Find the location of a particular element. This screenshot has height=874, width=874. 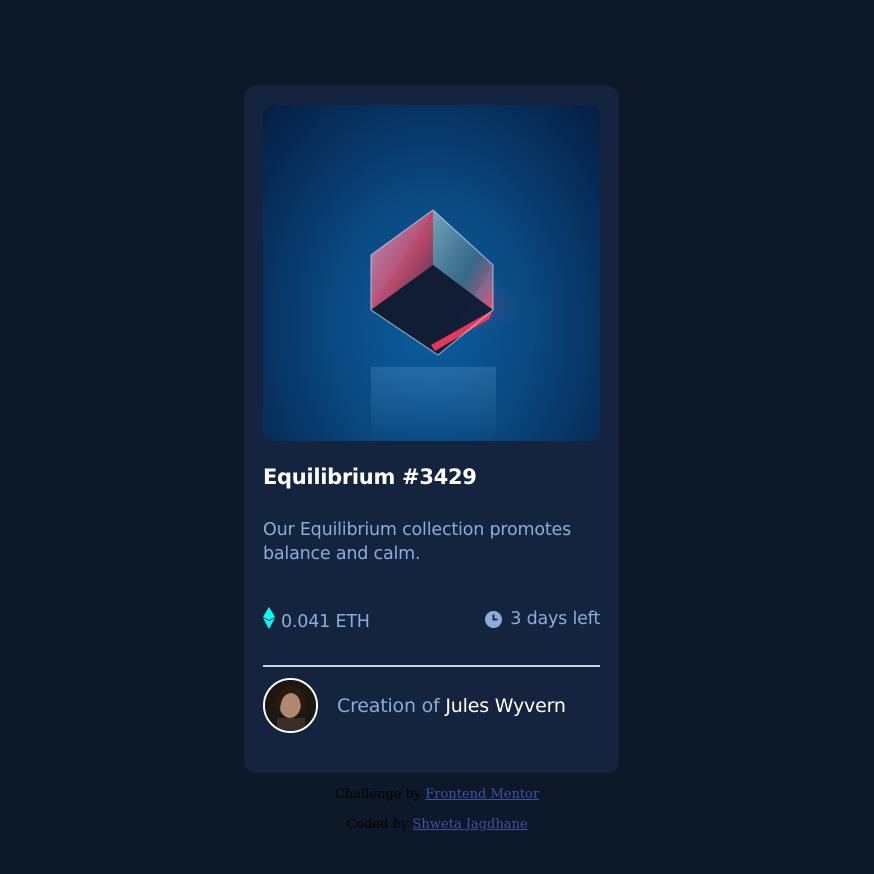

creator-line: Creation of Jules Wyvern is located at coordinates (451, 706).